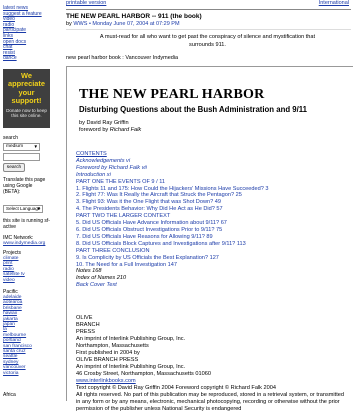  I want to click on foreword-name: Richard Falk, so click(125, 130).